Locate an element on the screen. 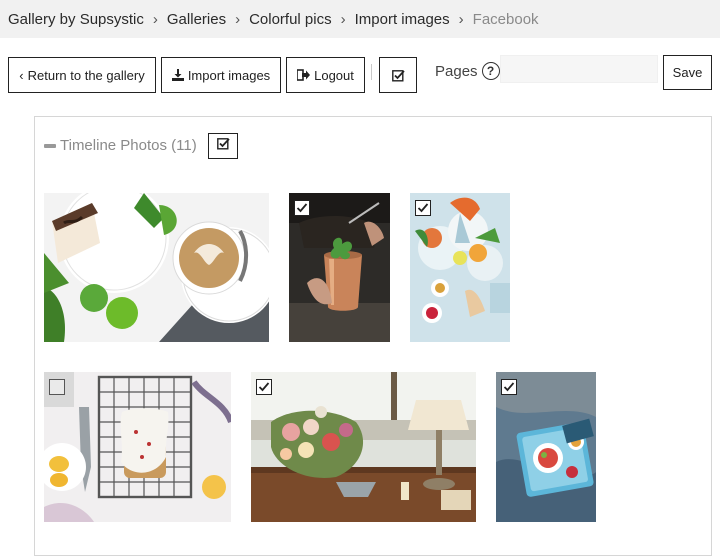 Image resolution: width=720 pixels, height=556 pixels. logout-label: Logout is located at coordinates (334, 75).